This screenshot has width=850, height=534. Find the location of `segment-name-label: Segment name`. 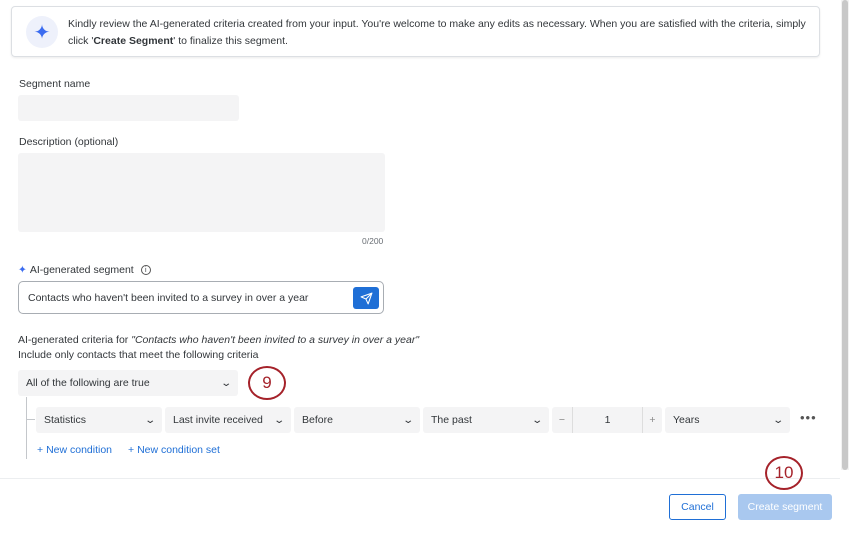

segment-name-label: Segment name is located at coordinates (55, 84).